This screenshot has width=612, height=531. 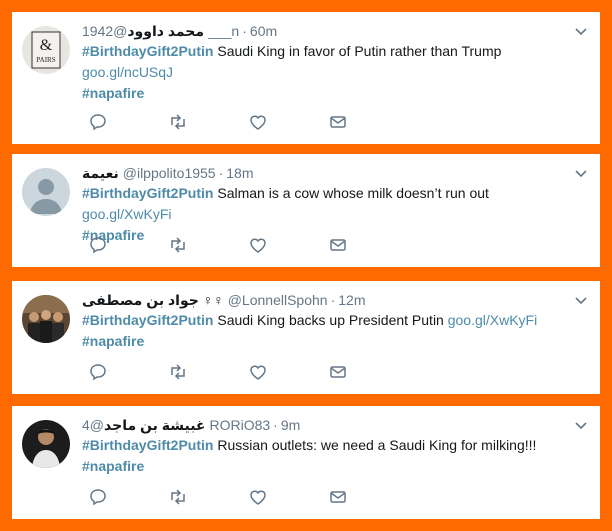 I want to click on display-name: محمد داوود, so click(x=165, y=31).